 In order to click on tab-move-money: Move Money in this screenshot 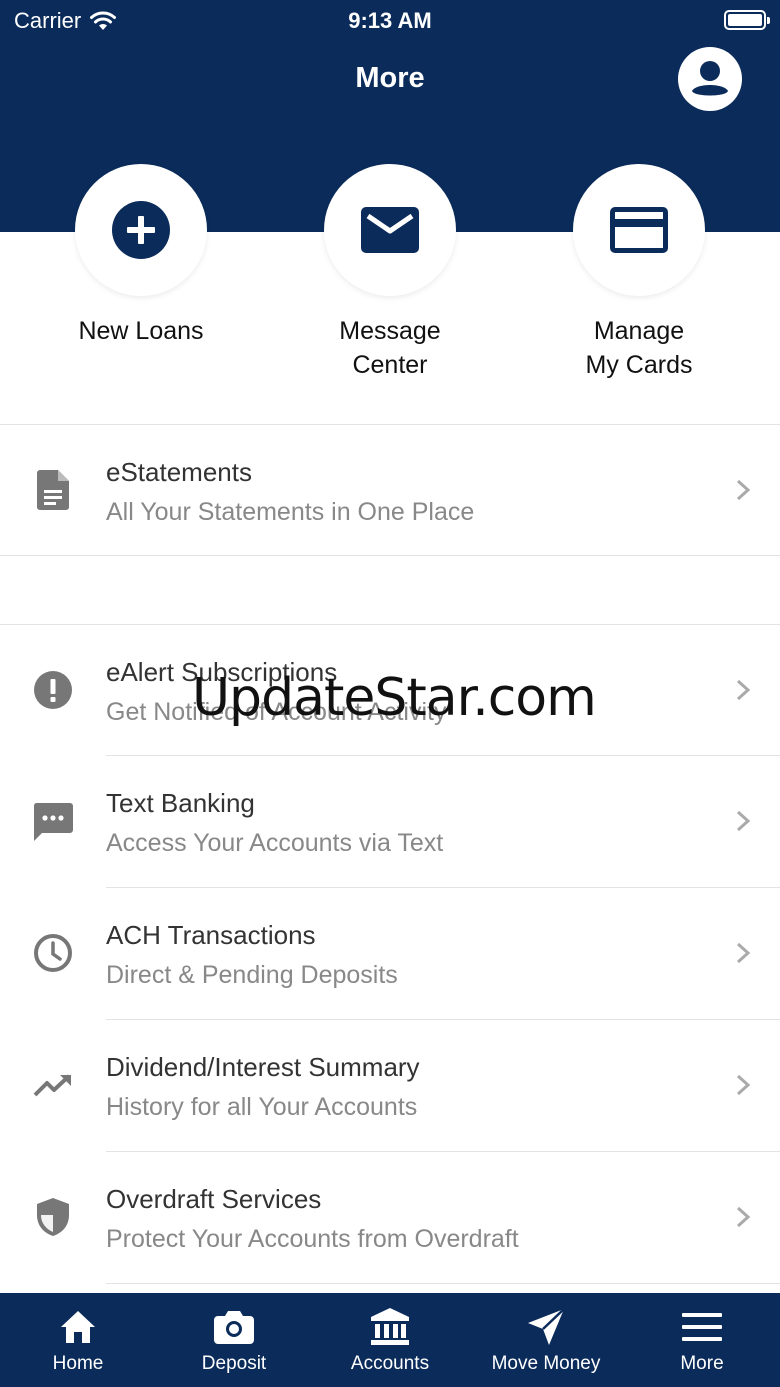, I will do `click(546, 1340)`.